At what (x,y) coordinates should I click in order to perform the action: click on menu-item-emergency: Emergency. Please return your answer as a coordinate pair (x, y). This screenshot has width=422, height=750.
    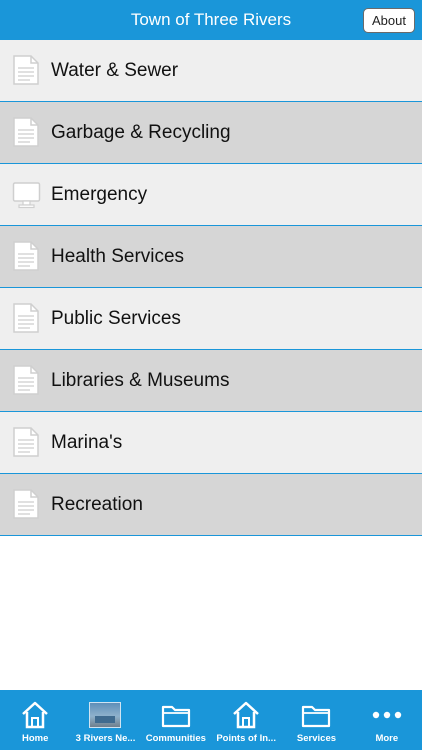
    Looking at the image, I should click on (211, 195).